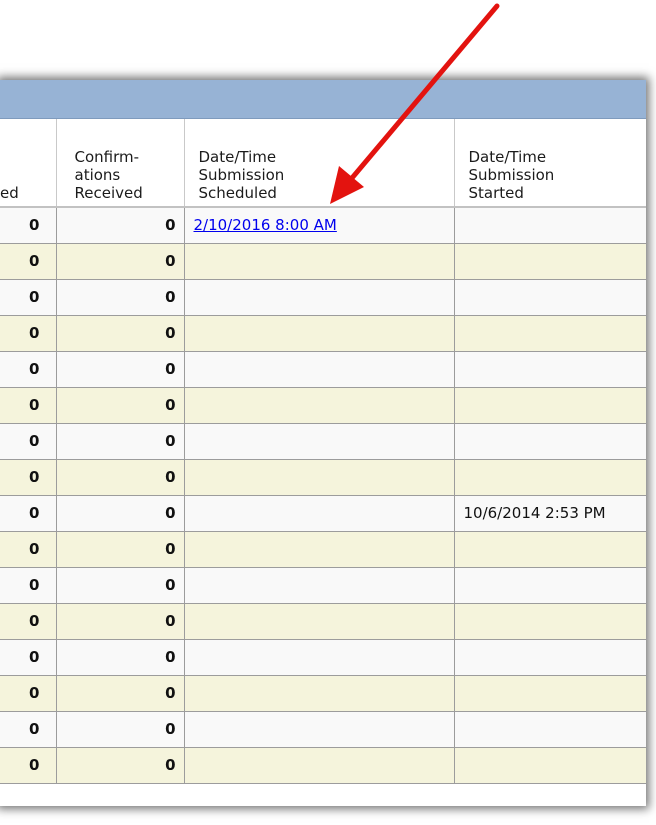  What do you see at coordinates (550, 163) in the screenshot?
I see `column-header-date-time-submission-started: Date/Time Submission Started` at bounding box center [550, 163].